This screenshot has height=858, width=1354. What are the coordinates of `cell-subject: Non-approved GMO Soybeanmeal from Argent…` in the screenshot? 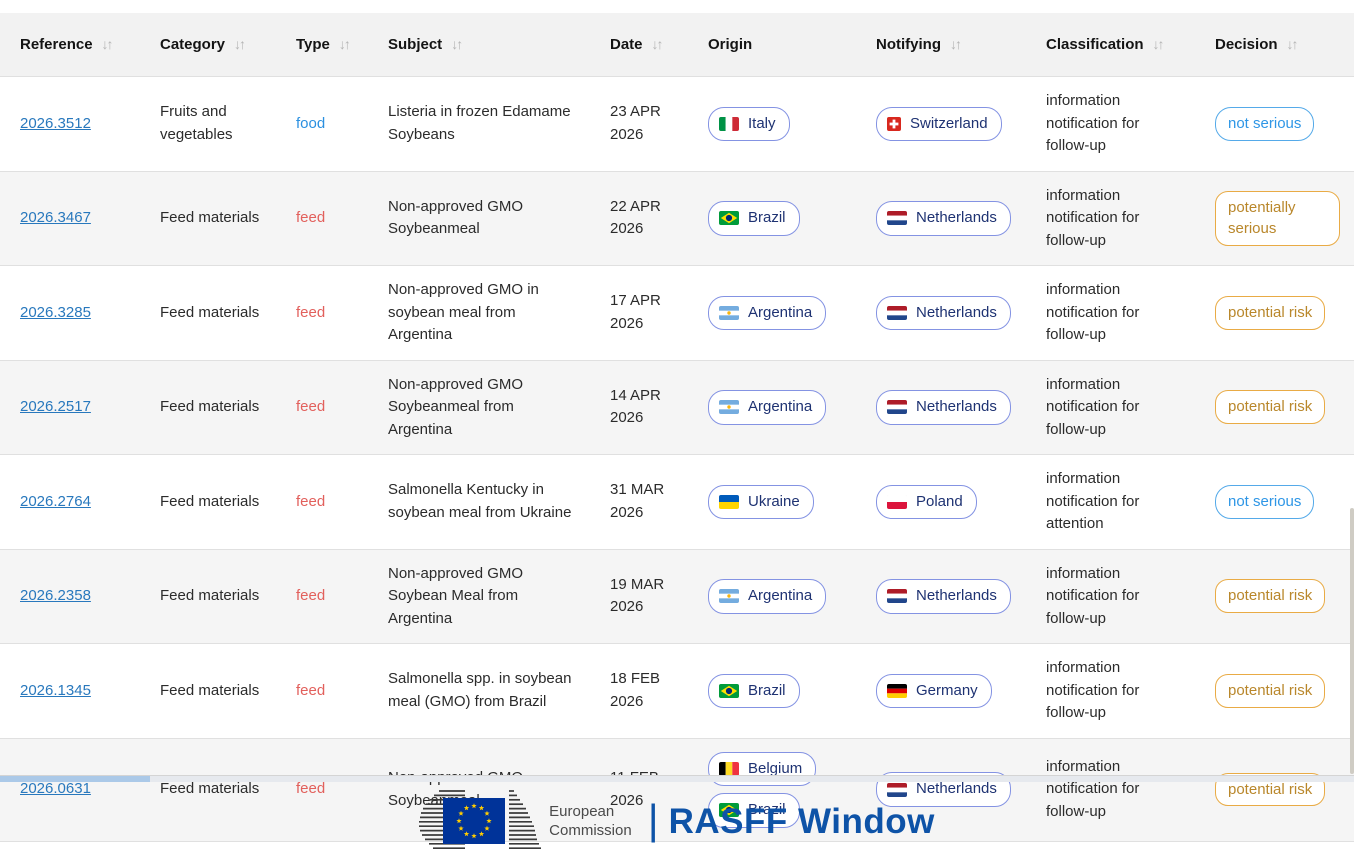 It's located at (479, 407).